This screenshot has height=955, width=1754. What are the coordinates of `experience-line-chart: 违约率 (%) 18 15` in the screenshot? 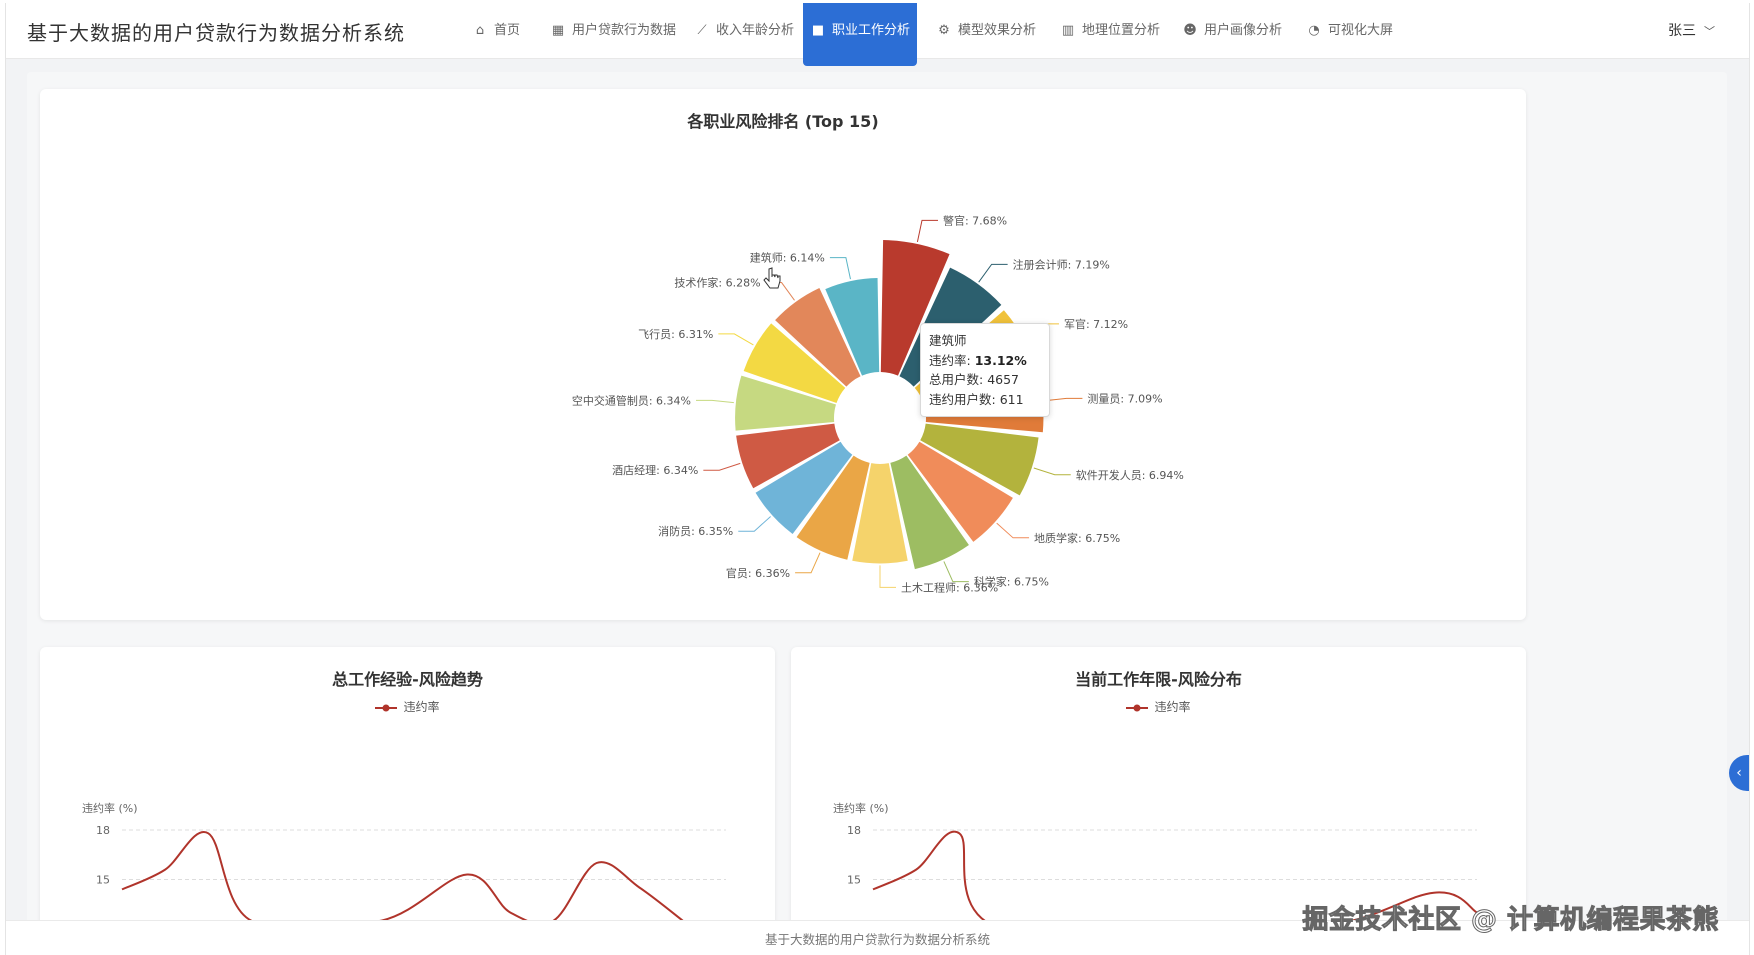 It's located at (404, 866).